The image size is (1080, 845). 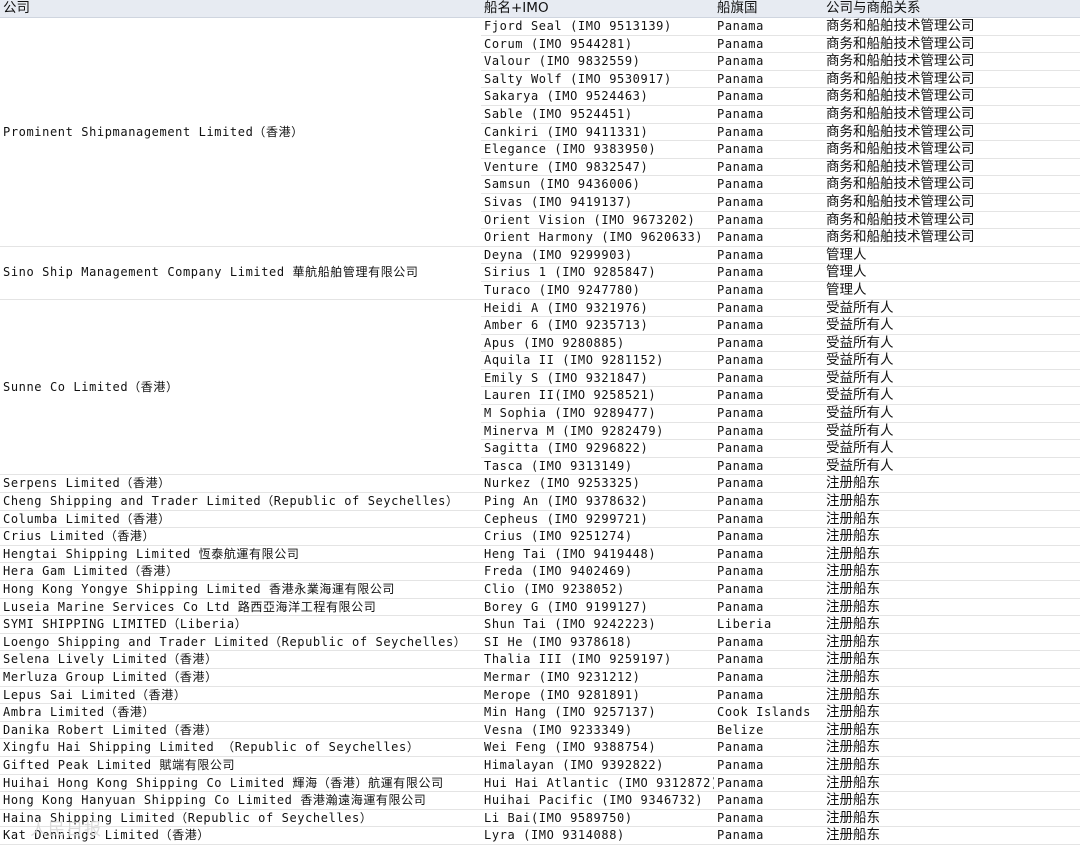 I want to click on ship-imo-cell: Freda (IMO 9402469), so click(x=597, y=571).